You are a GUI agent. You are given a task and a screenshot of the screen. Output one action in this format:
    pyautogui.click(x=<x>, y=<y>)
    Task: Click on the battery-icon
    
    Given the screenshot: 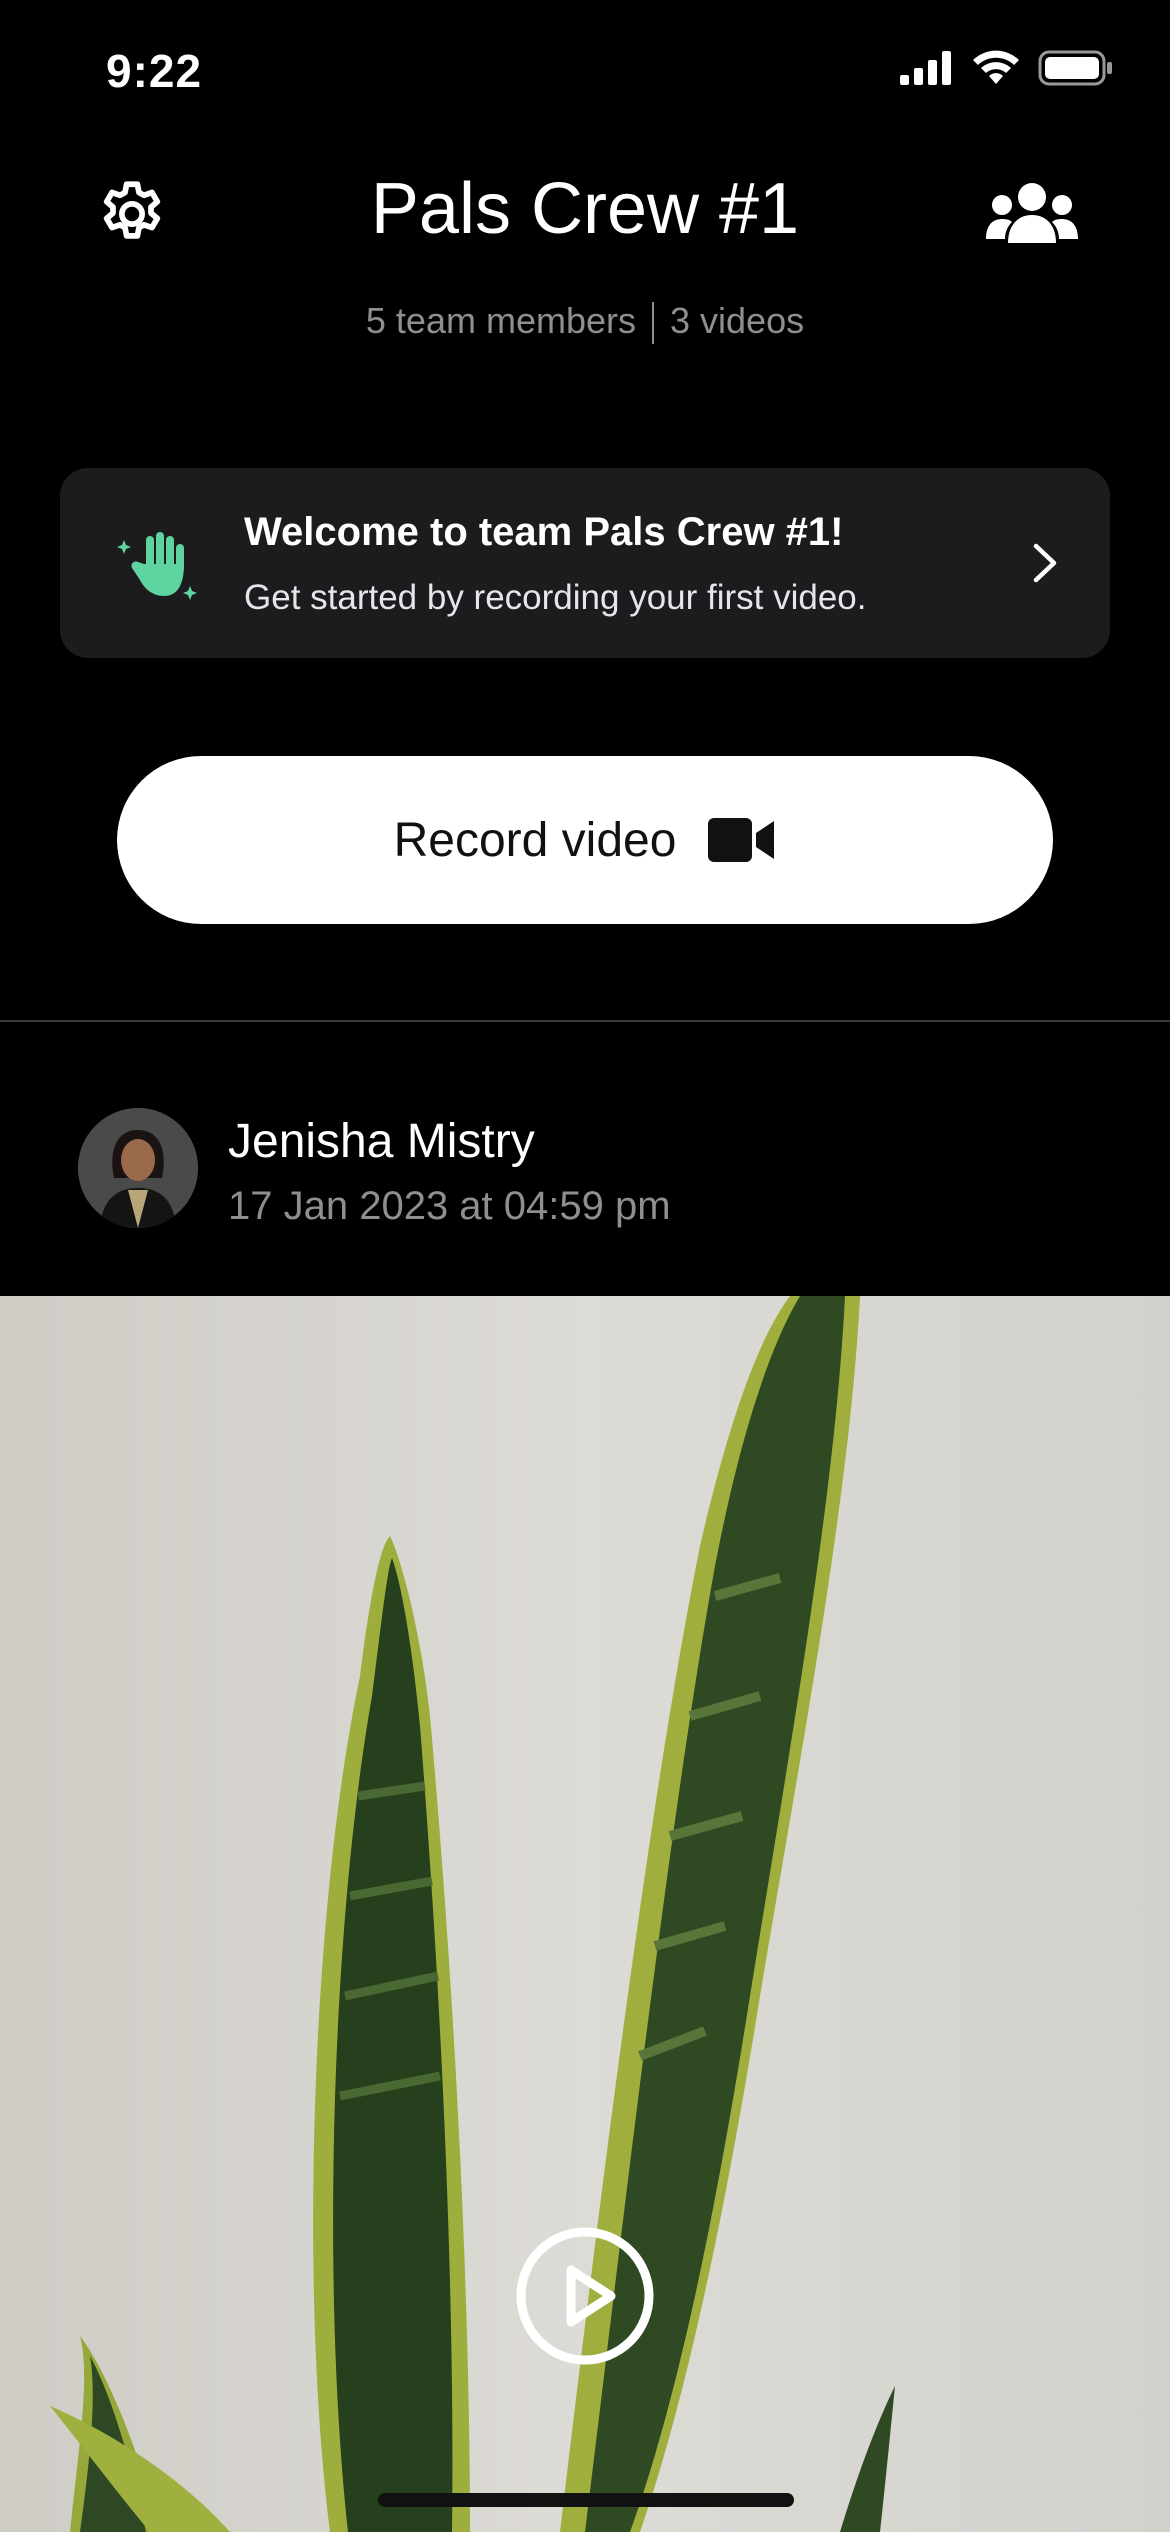 What is the action you would take?
    pyautogui.click(x=1075, y=68)
    